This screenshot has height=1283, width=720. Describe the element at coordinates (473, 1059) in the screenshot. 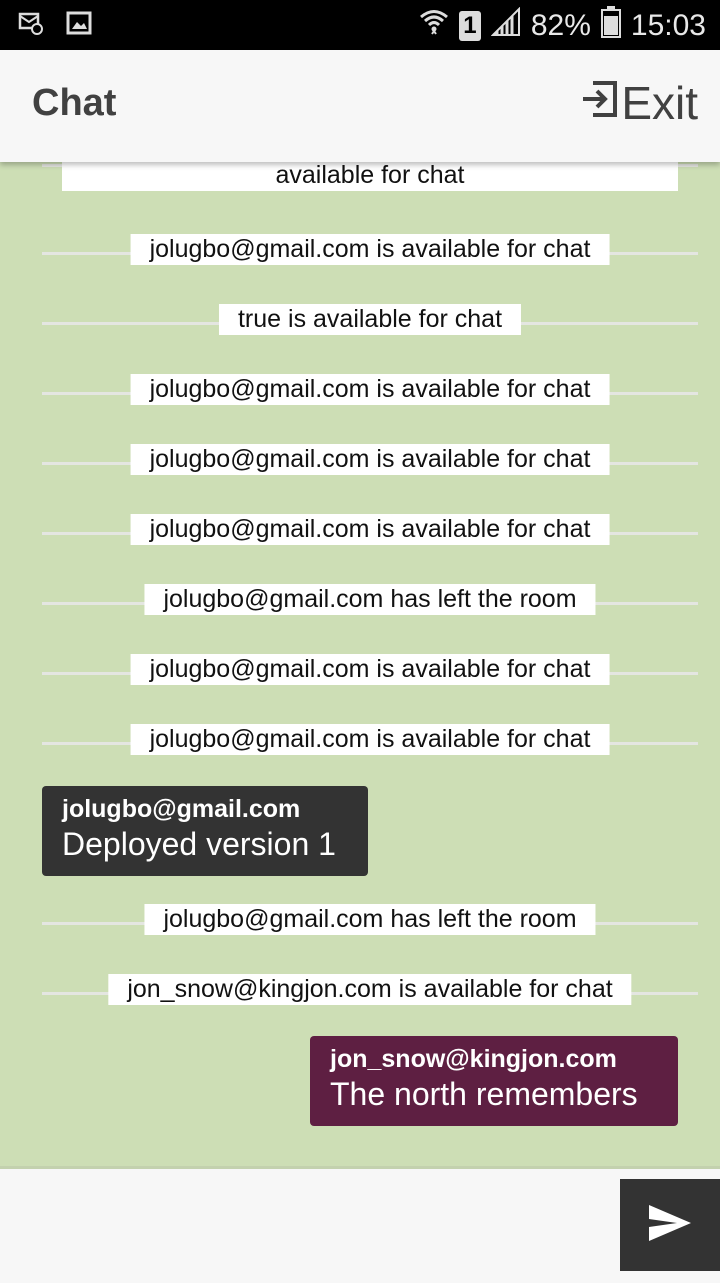

I see `message-sender: jon_snow@kingjon.com` at that location.